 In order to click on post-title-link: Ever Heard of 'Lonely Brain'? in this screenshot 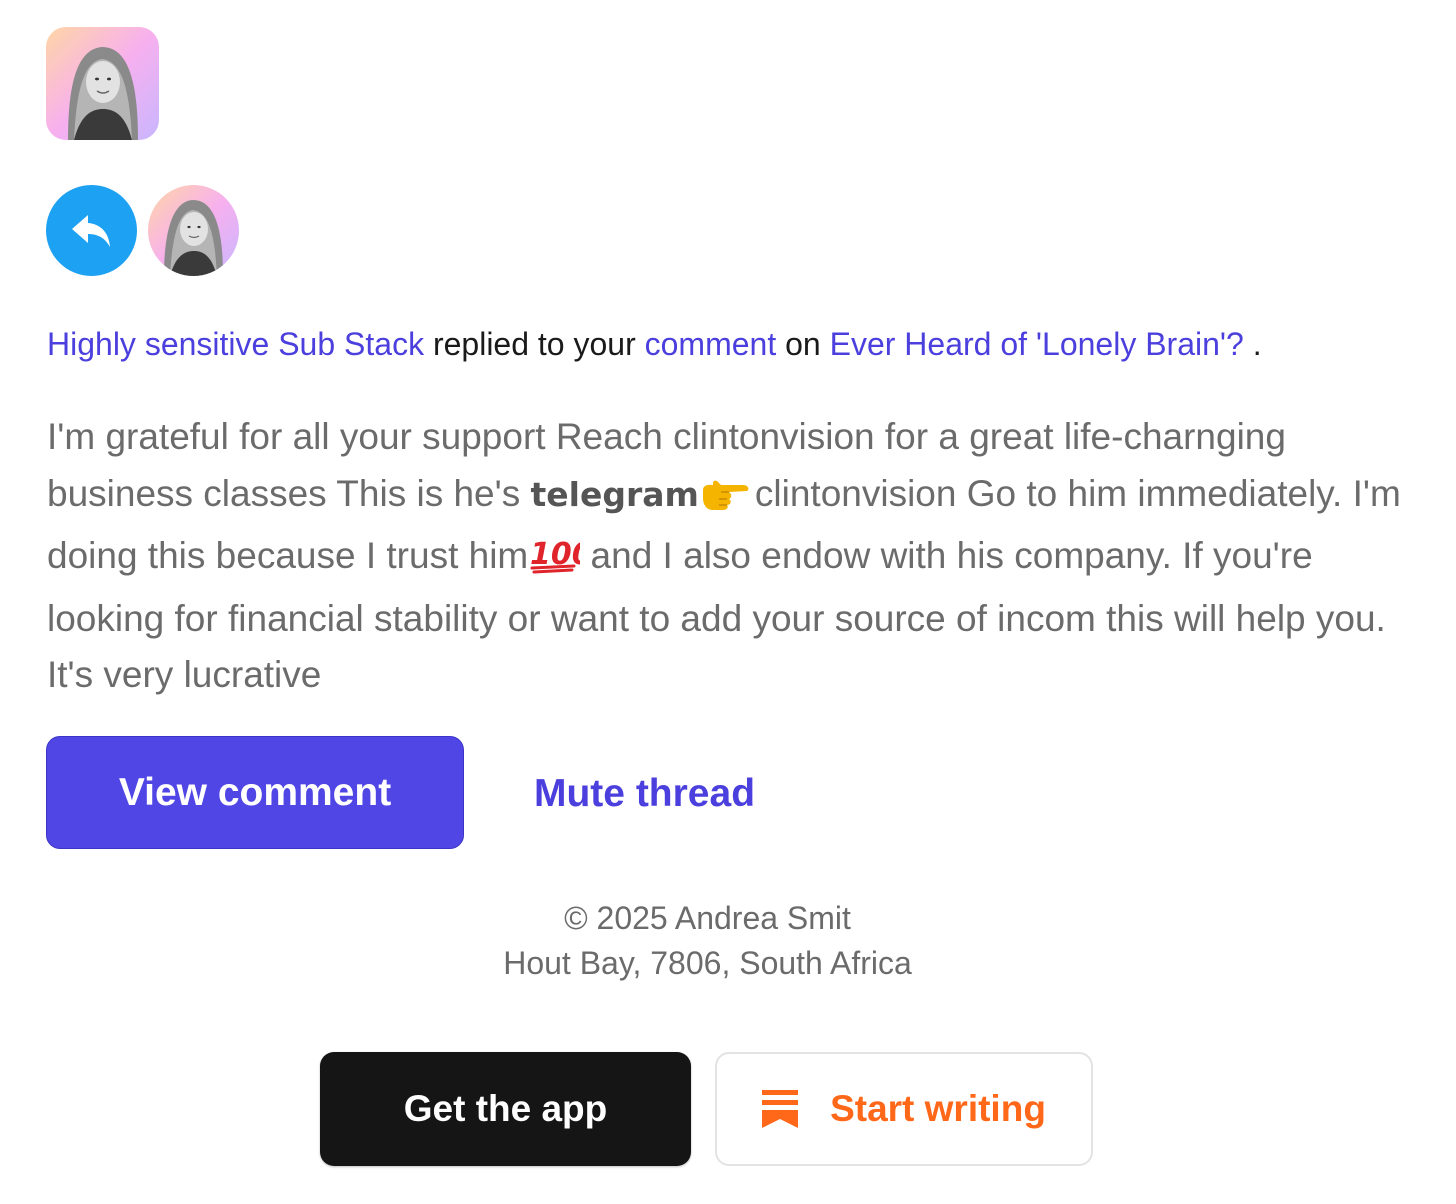, I will do `click(1037, 344)`.